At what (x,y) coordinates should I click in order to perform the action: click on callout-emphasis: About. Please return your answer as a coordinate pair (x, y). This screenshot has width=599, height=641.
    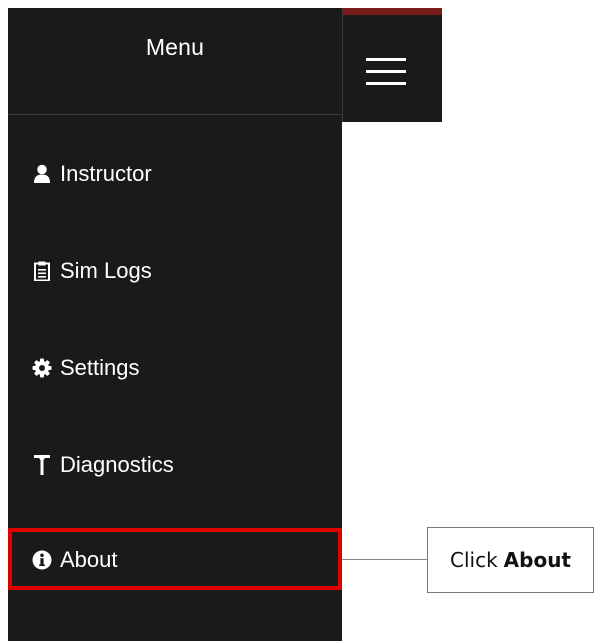
    Looking at the image, I should click on (537, 560).